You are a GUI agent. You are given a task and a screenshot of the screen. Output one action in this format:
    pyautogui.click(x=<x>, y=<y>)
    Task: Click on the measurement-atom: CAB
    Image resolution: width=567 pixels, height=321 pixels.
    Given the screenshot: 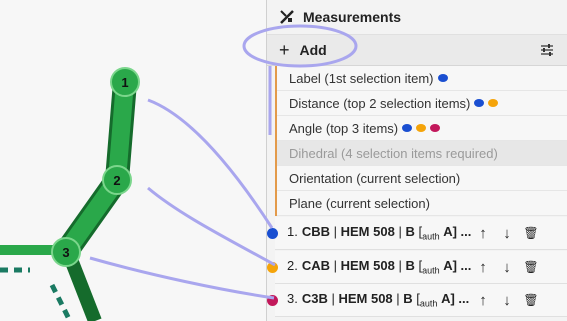 What is the action you would take?
    pyautogui.click(x=316, y=266)
    